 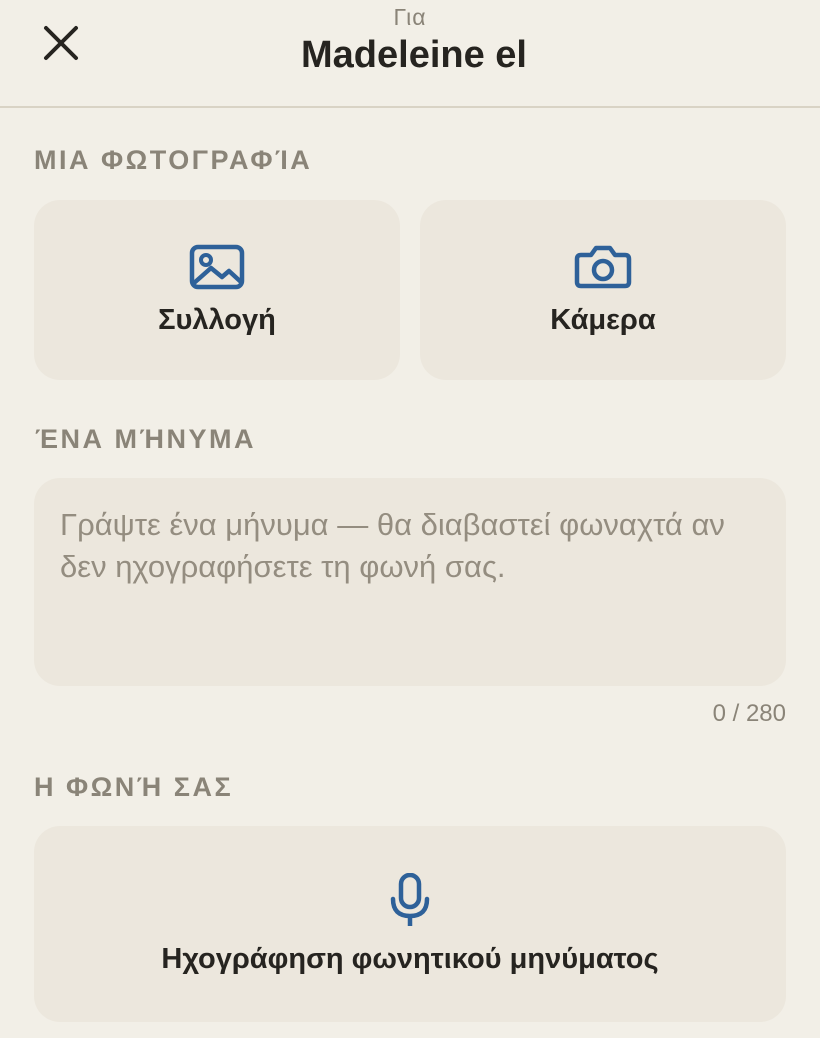 I want to click on character-counter: 0 / 280, so click(x=749, y=713).